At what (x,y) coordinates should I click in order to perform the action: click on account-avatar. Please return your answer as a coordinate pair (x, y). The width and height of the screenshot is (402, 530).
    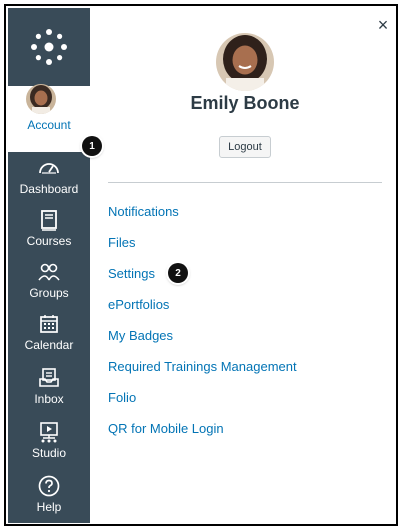
    Looking at the image, I should click on (41, 99).